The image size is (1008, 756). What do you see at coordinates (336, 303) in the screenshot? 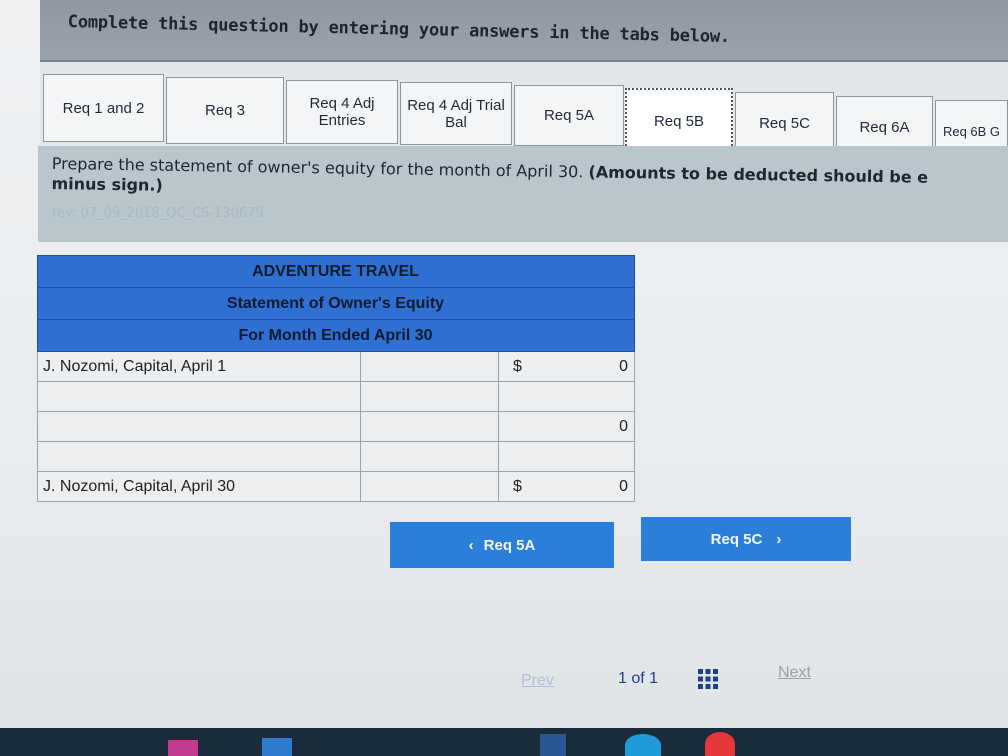
I see `statement-title: Statement of Owner's Equity` at bounding box center [336, 303].